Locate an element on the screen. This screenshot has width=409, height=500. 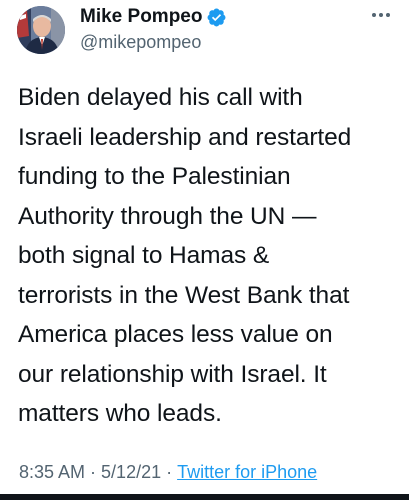
verified-badge-icon is located at coordinates (216, 17).